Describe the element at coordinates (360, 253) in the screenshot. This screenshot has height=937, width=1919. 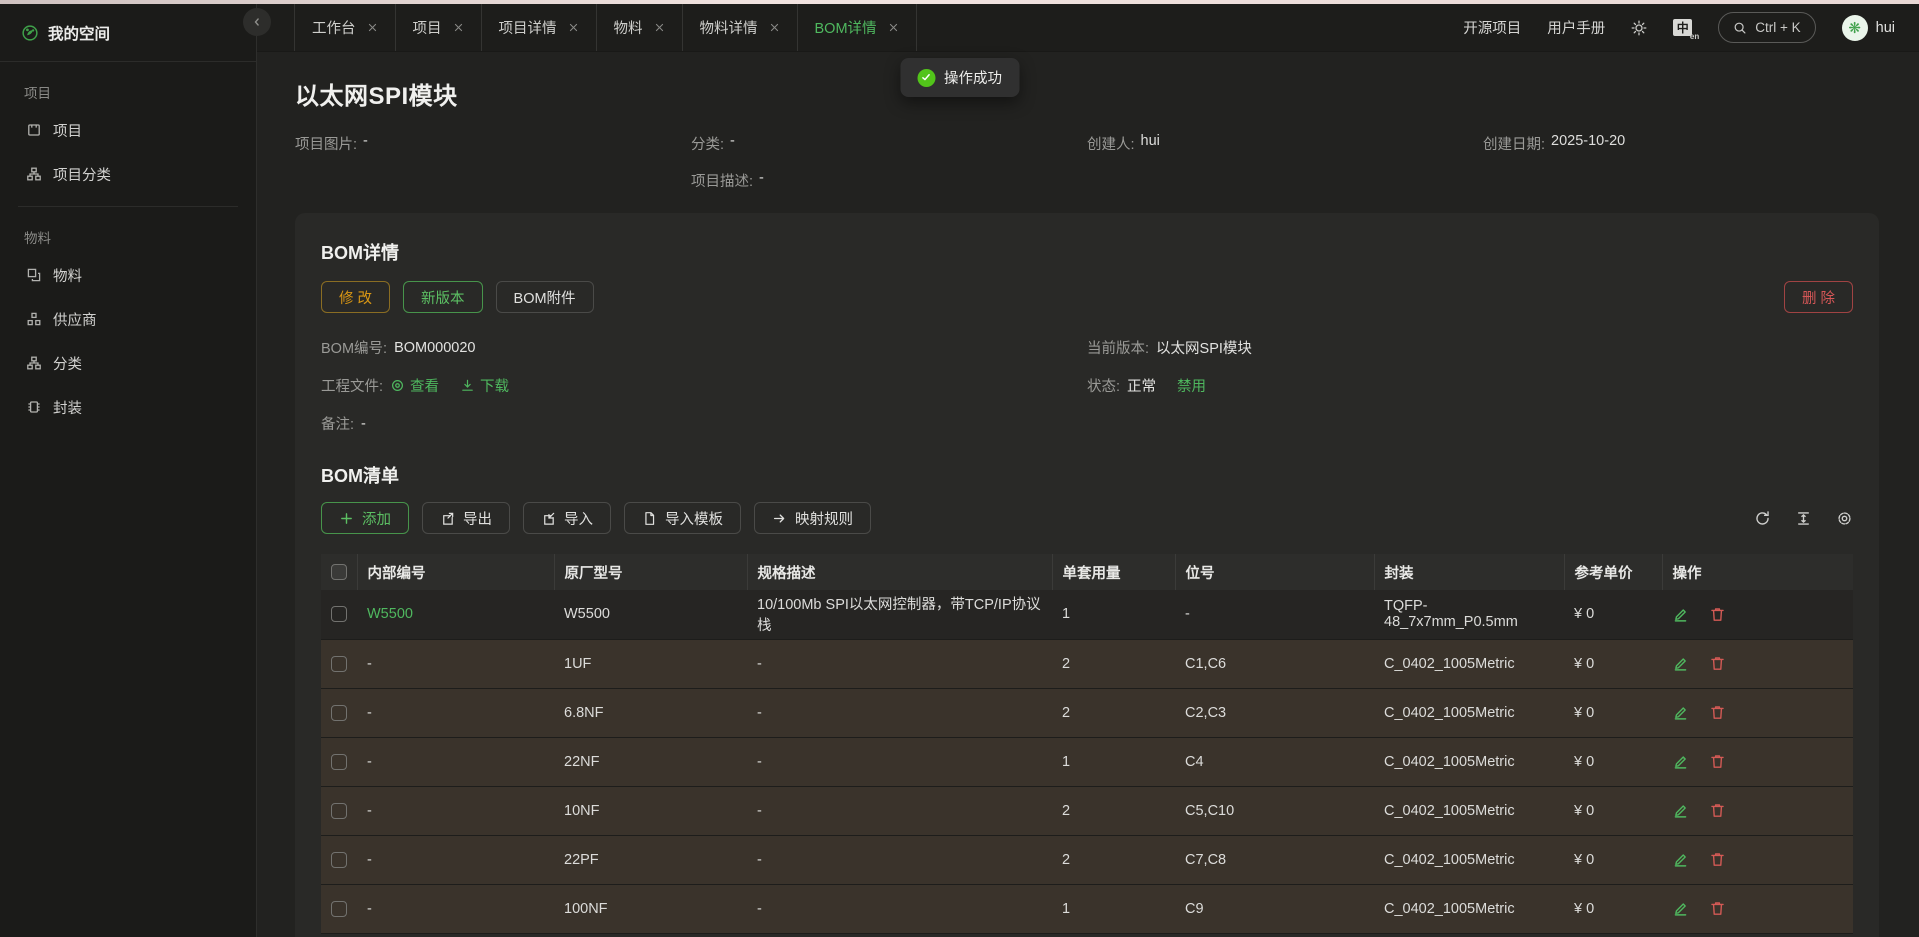
I see `bom-detail-heading: BOM详情` at that location.